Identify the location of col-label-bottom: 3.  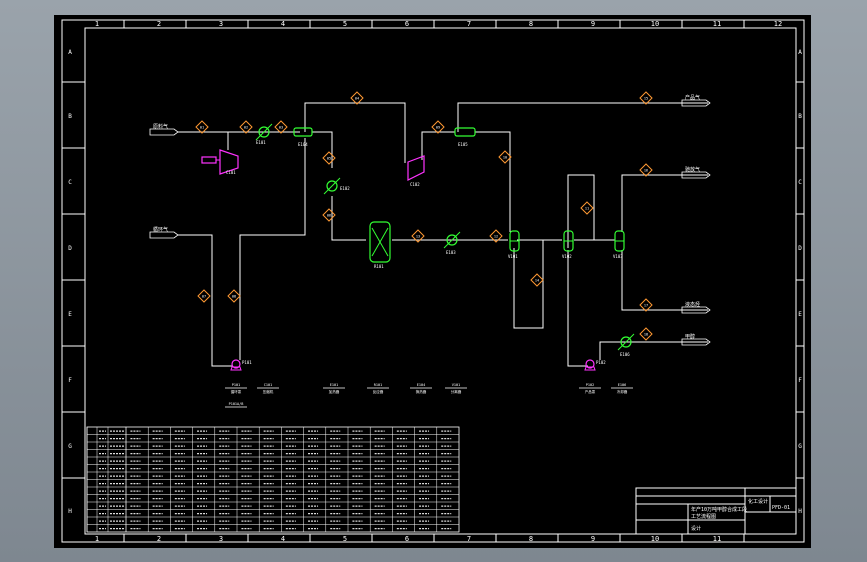
(221, 539).